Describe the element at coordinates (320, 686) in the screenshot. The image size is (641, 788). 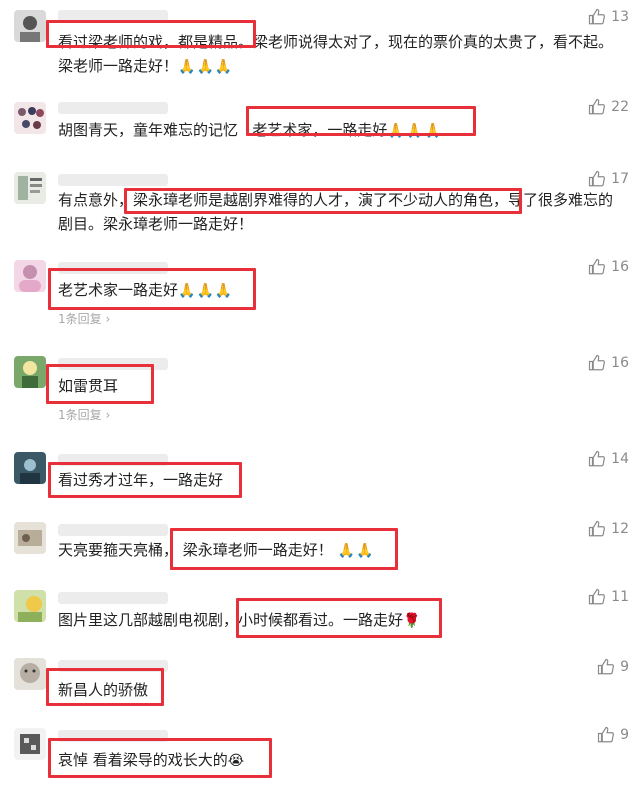
I see `comment-item: 9 新昌人的骄傲` at that location.